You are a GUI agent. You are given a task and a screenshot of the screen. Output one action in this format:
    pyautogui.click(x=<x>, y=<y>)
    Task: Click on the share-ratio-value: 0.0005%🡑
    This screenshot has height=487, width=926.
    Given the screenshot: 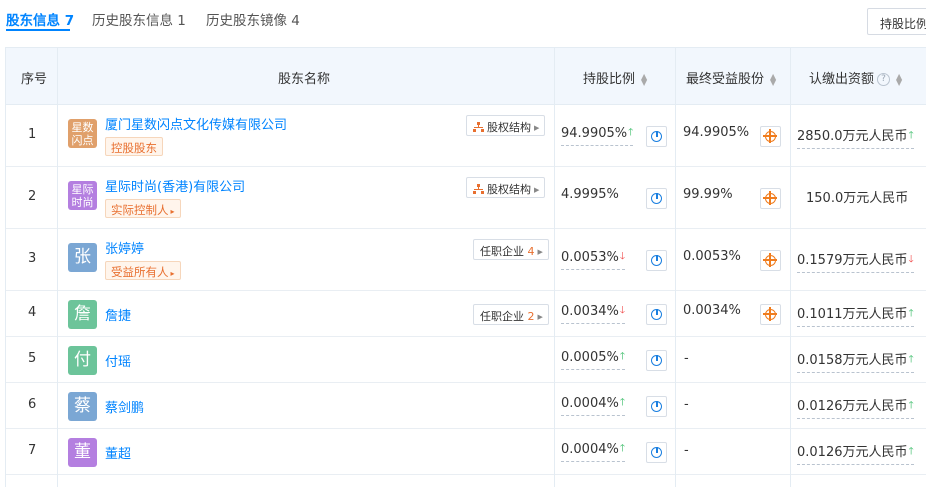 What is the action you would take?
    pyautogui.click(x=593, y=359)
    